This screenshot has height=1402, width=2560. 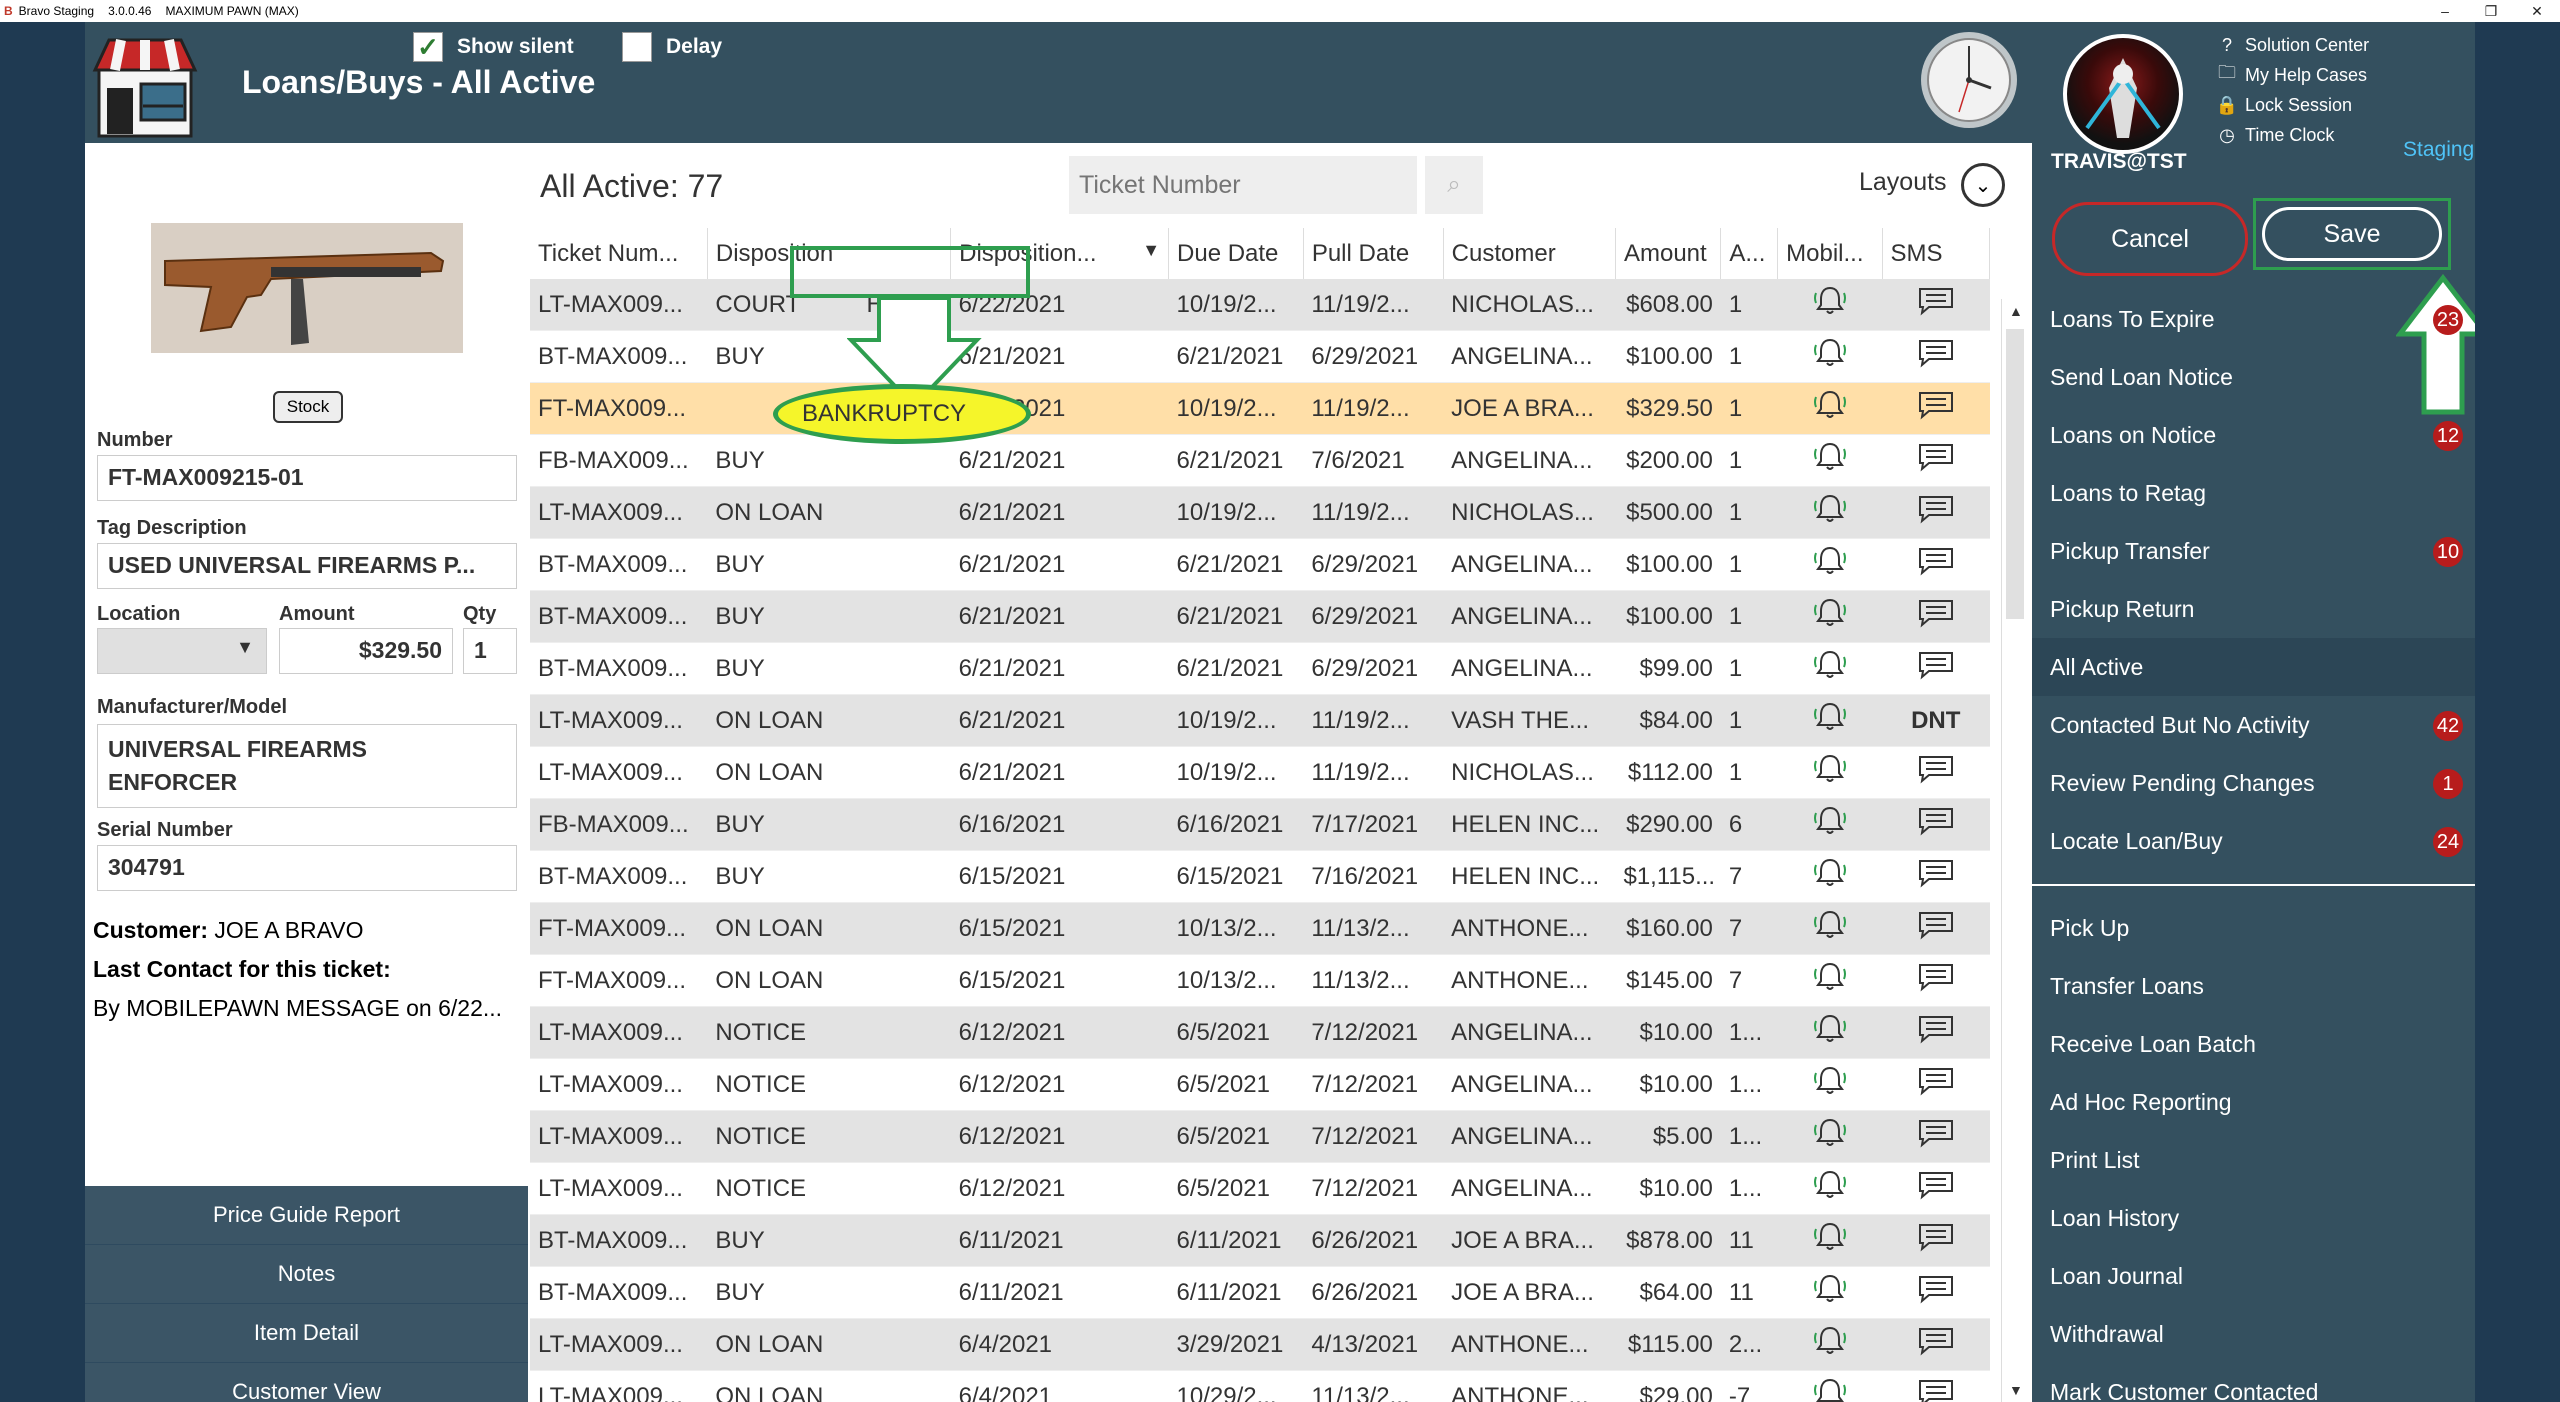 What do you see at coordinates (308, 407) in the screenshot?
I see `stock-button: Stock` at bounding box center [308, 407].